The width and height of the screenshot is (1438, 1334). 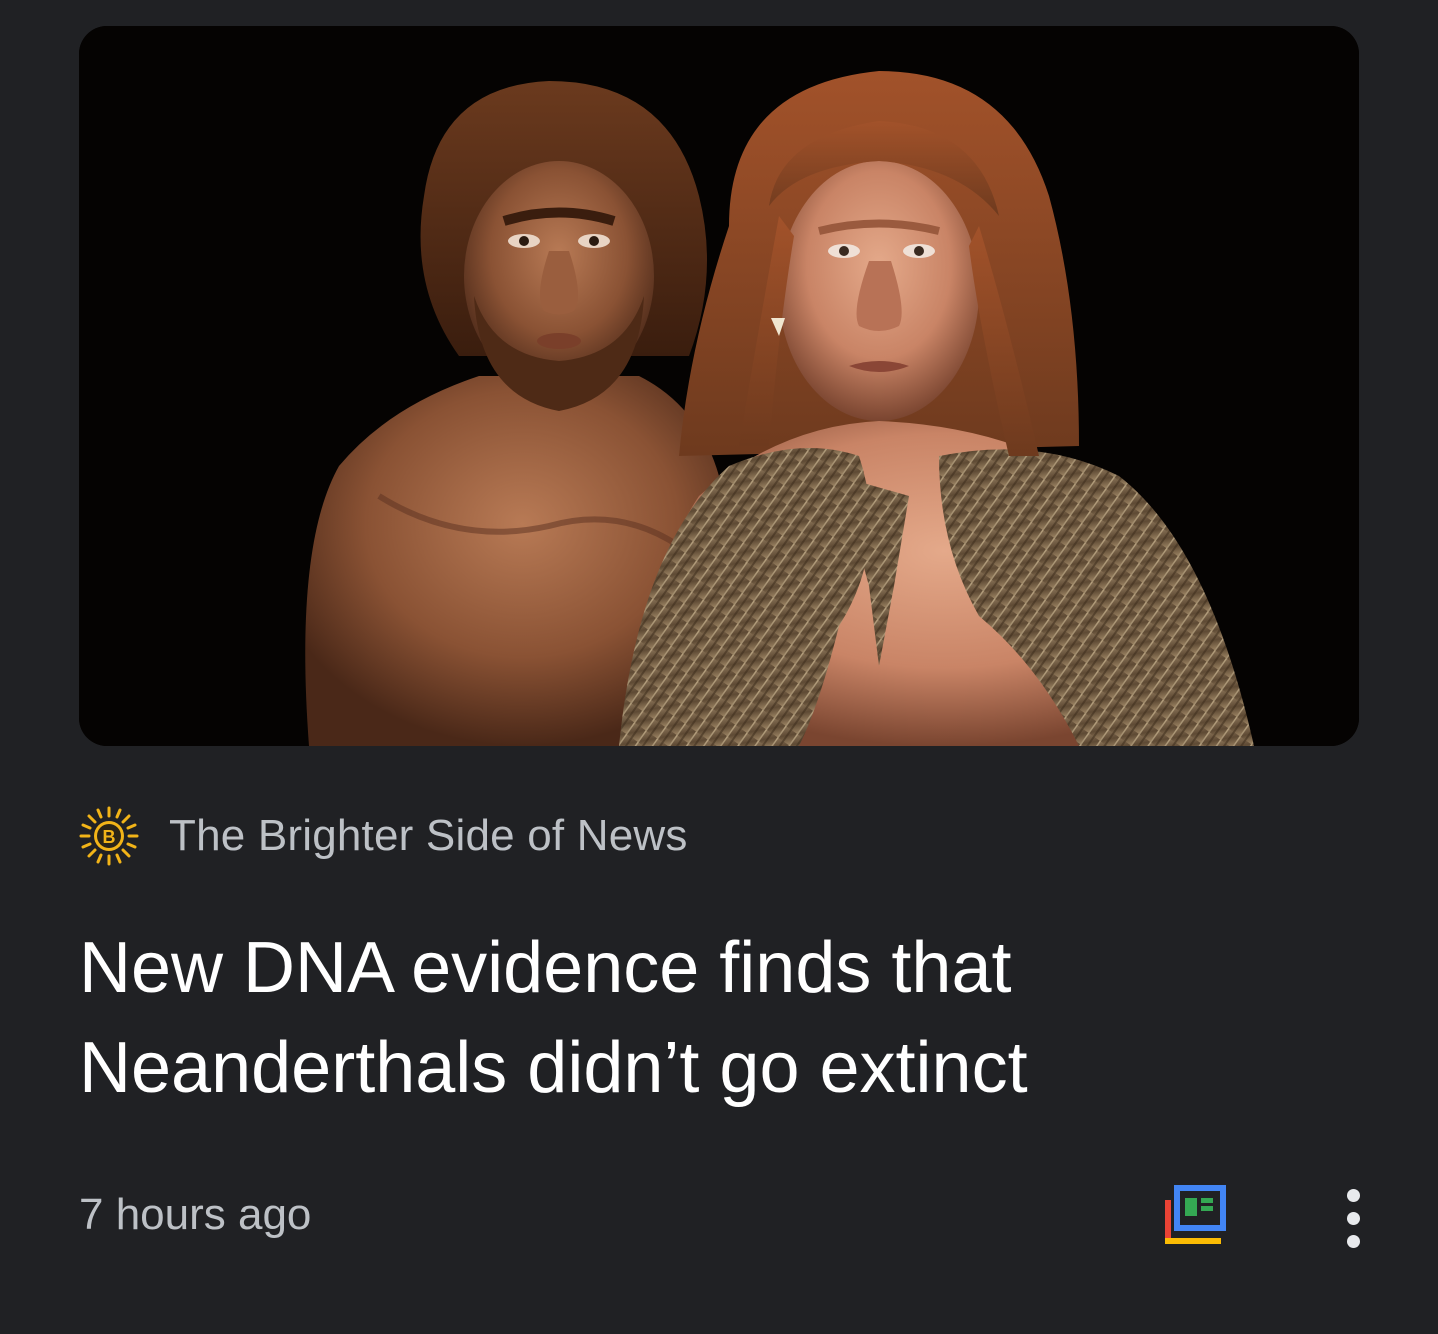 I want to click on svg-text: B, so click(x=109, y=837).